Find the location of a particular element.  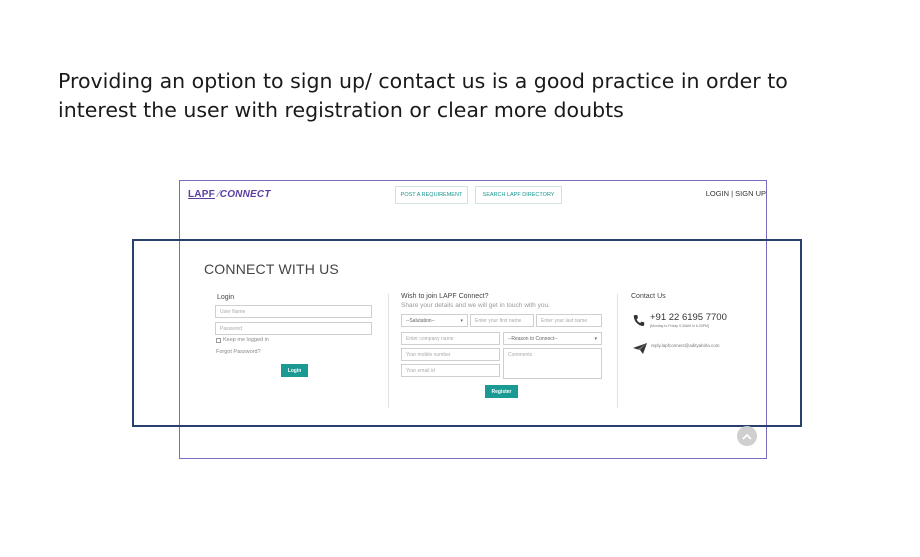

scroll-to-top-button is located at coordinates (747, 436).